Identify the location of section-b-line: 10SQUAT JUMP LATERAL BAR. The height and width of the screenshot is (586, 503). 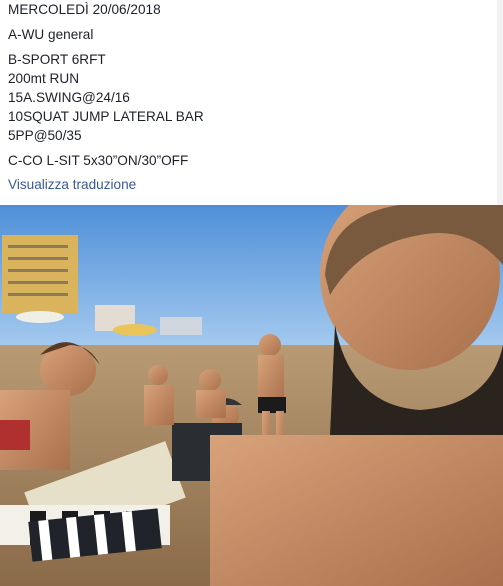
(106, 116).